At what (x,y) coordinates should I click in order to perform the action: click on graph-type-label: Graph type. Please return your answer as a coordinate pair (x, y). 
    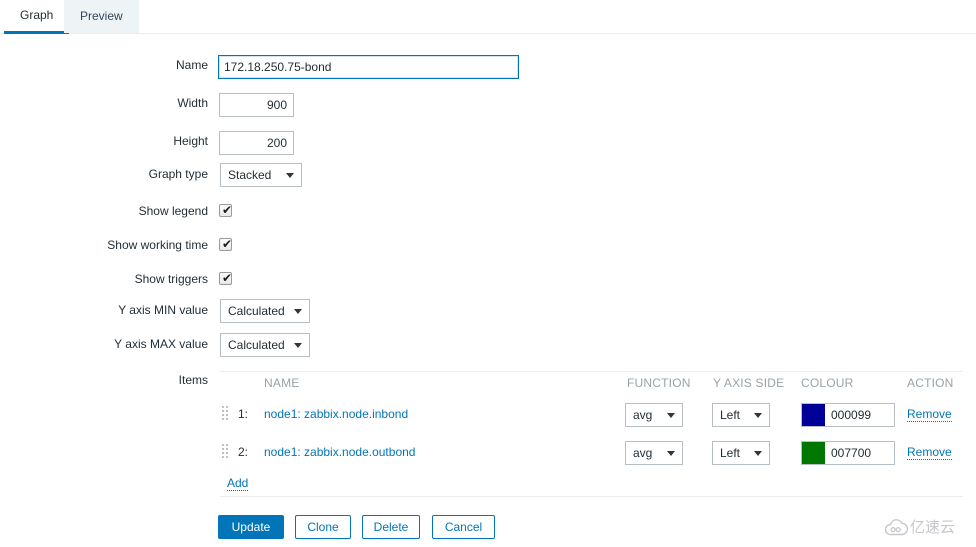
    Looking at the image, I should click on (178, 174).